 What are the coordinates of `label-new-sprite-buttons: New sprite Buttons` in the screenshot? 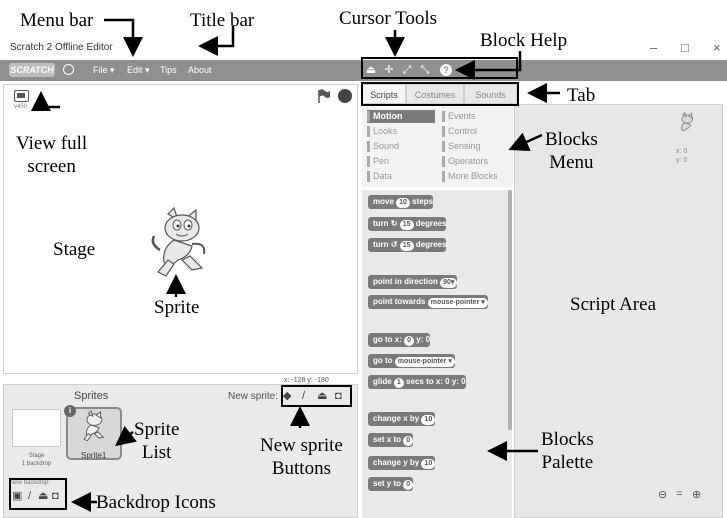 It's located at (301, 457).